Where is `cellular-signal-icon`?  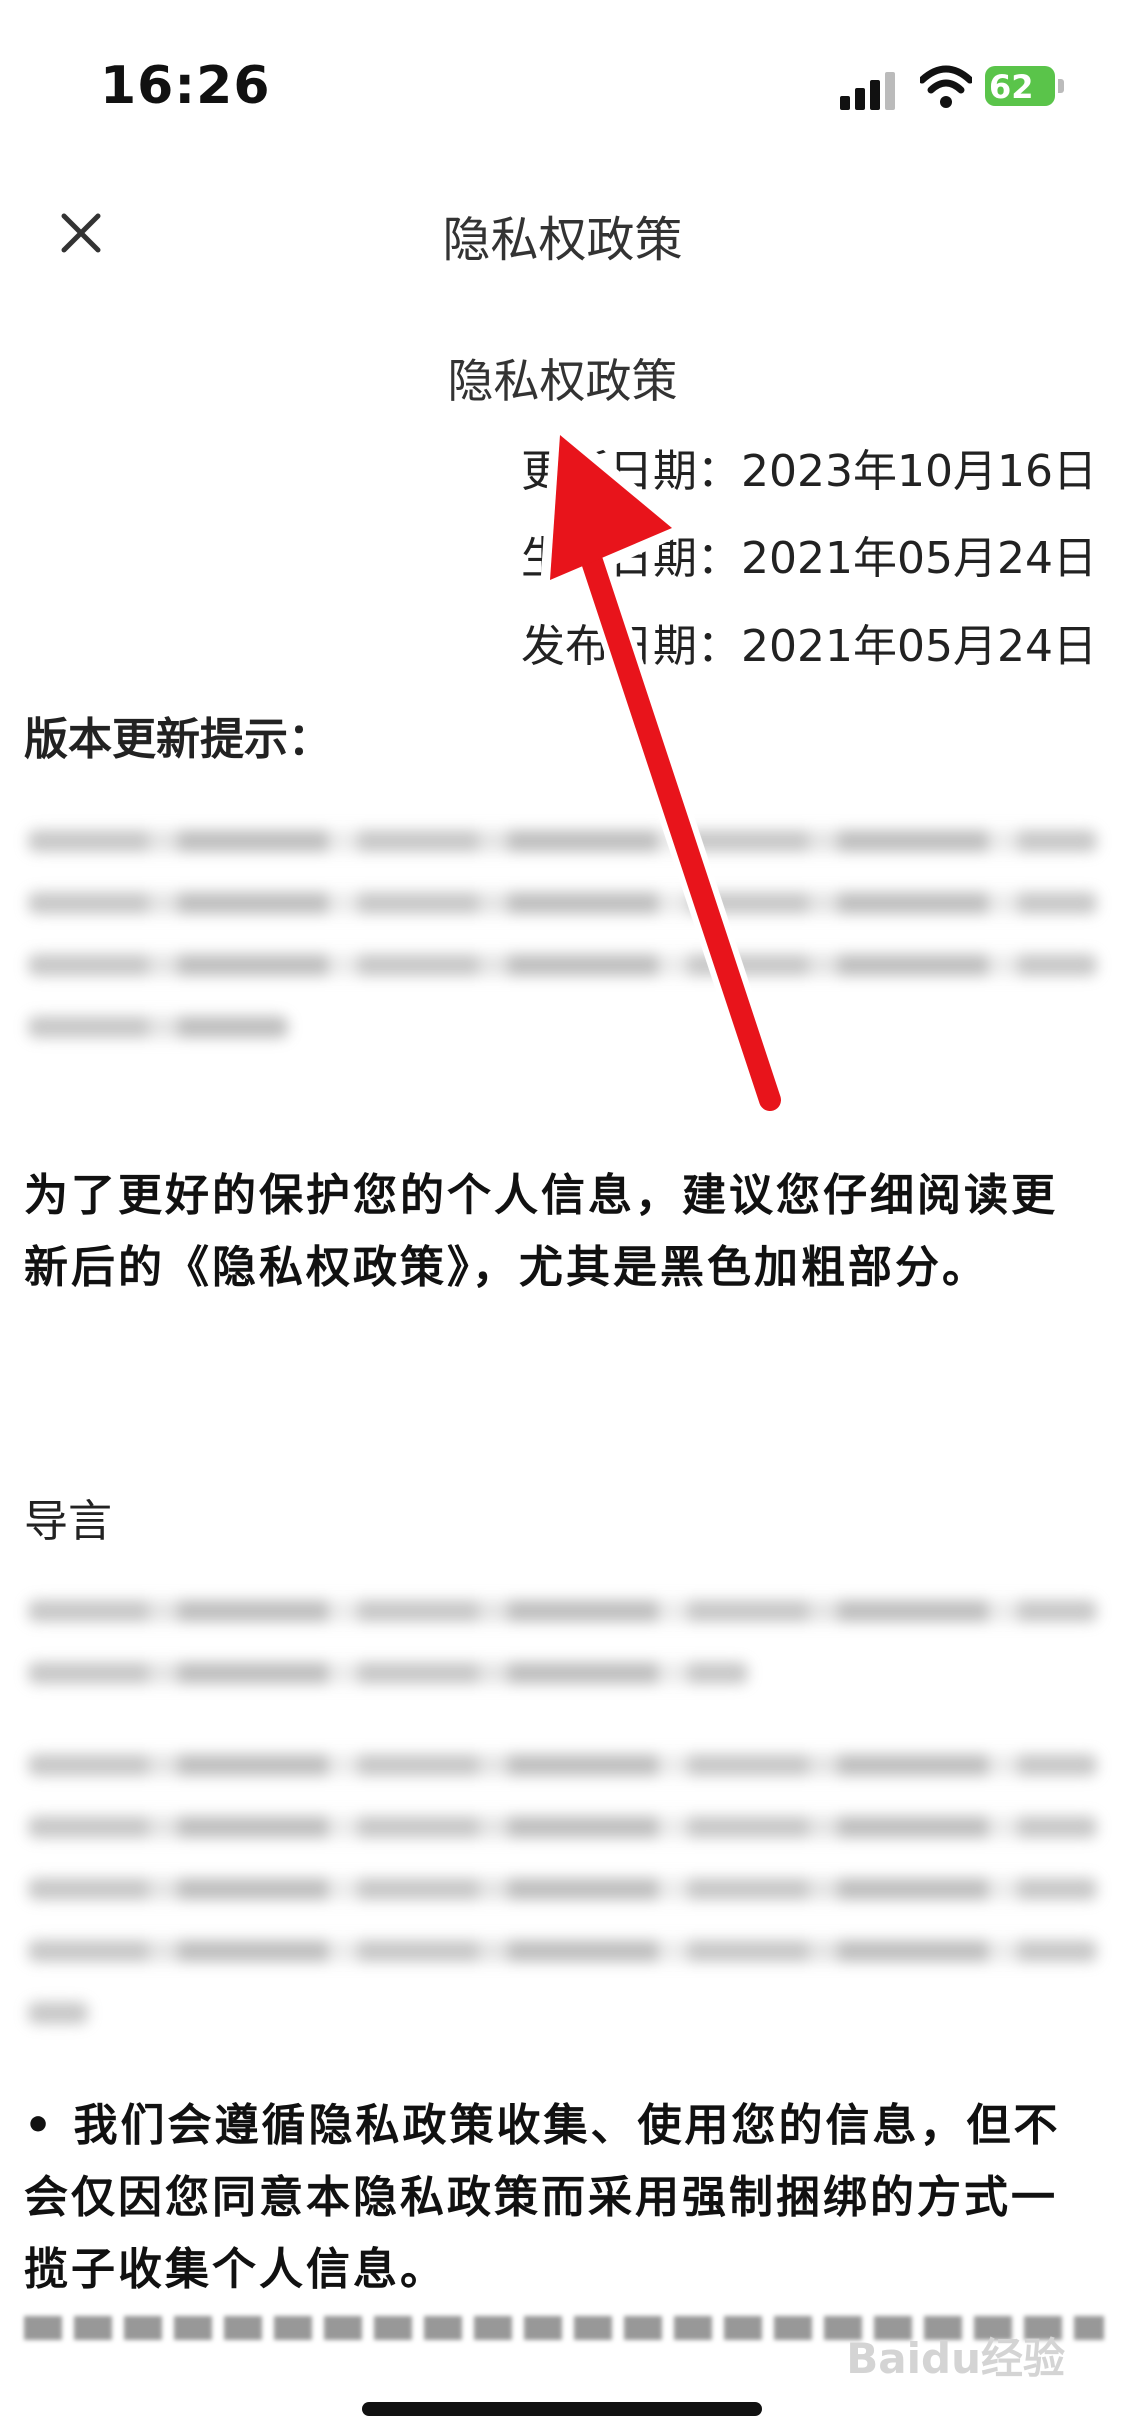
cellular-signal-icon is located at coordinates (870, 90).